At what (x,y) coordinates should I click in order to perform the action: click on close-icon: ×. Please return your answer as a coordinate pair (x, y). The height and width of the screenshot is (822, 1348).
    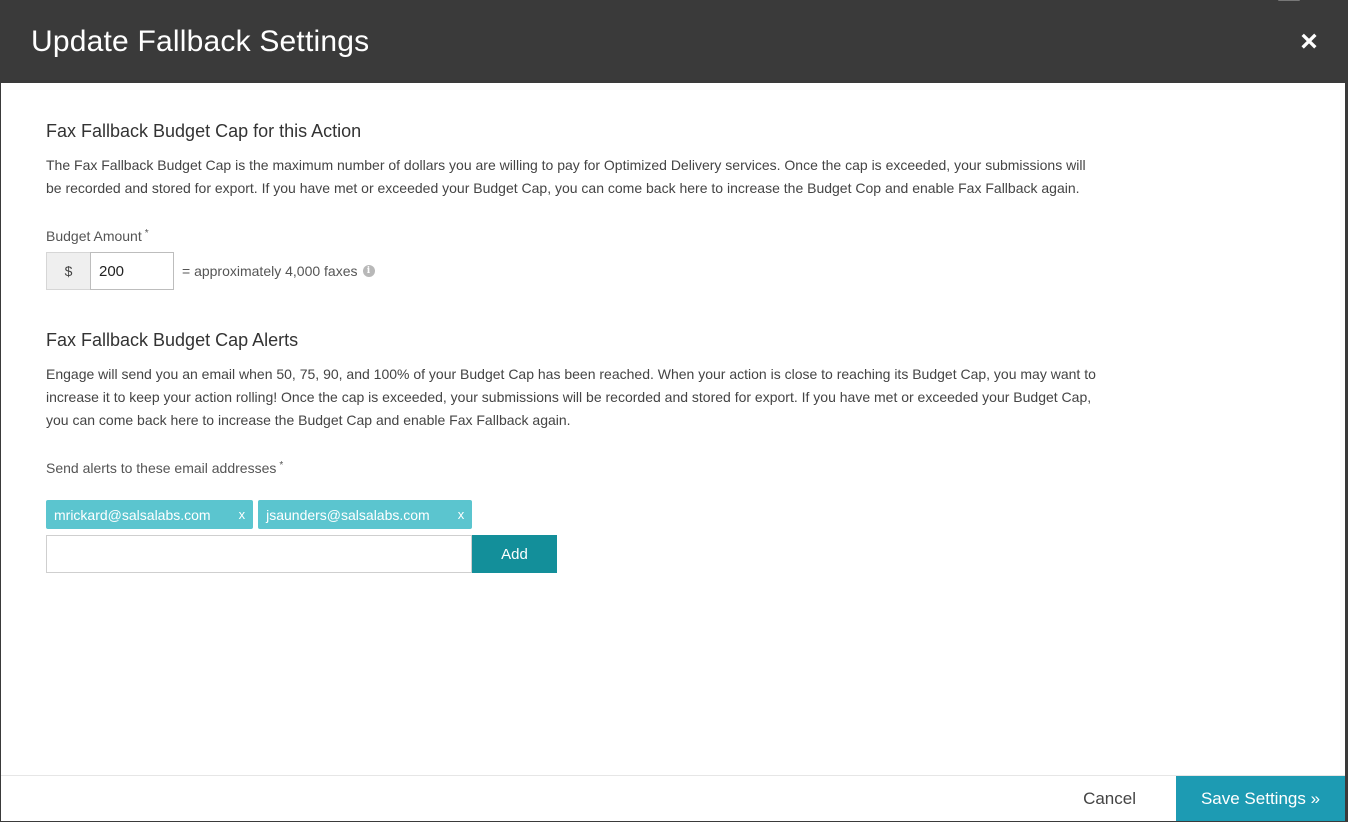
    Looking at the image, I should click on (1309, 42).